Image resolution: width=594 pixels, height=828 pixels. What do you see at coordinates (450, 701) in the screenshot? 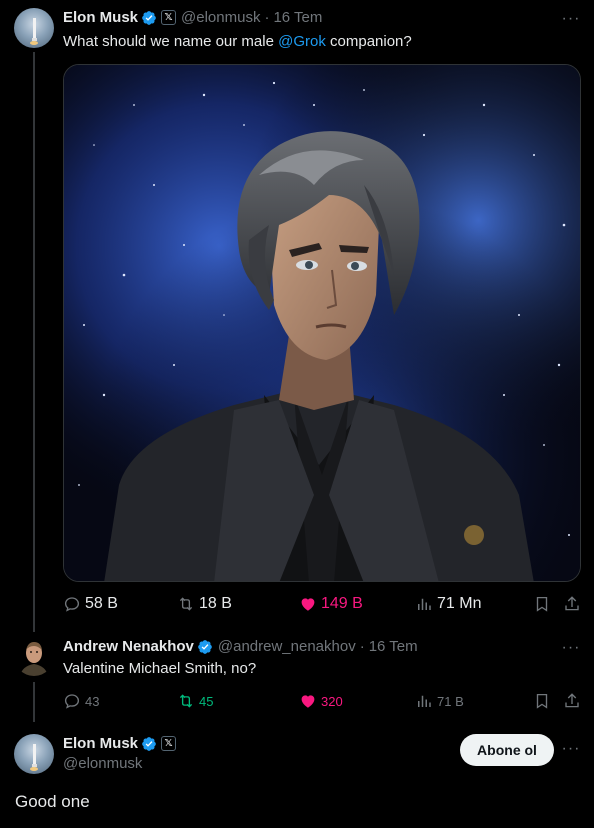
I see `views-count: 71 B` at bounding box center [450, 701].